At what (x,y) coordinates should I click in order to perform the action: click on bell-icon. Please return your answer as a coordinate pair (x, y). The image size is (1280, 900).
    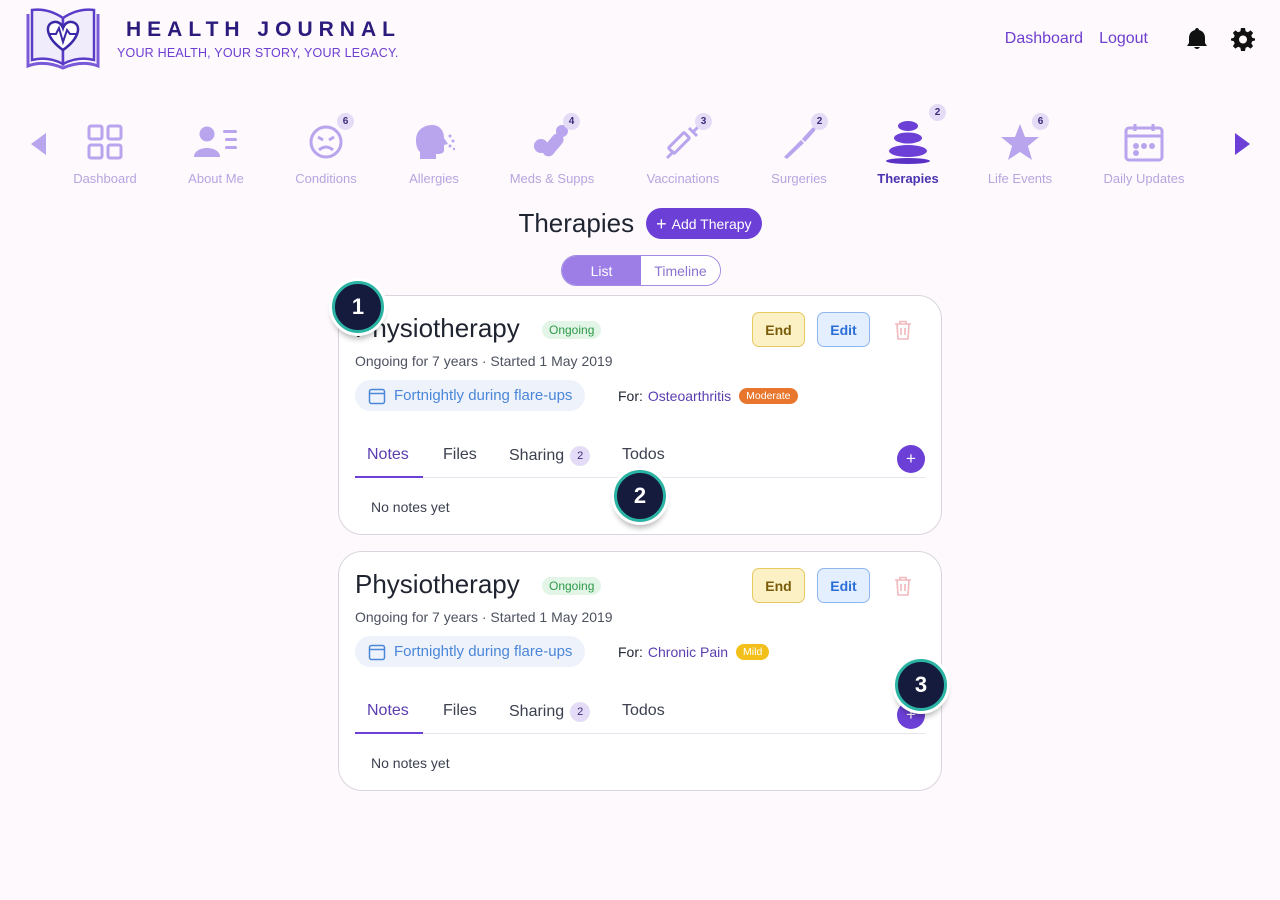
    Looking at the image, I should click on (1197, 39).